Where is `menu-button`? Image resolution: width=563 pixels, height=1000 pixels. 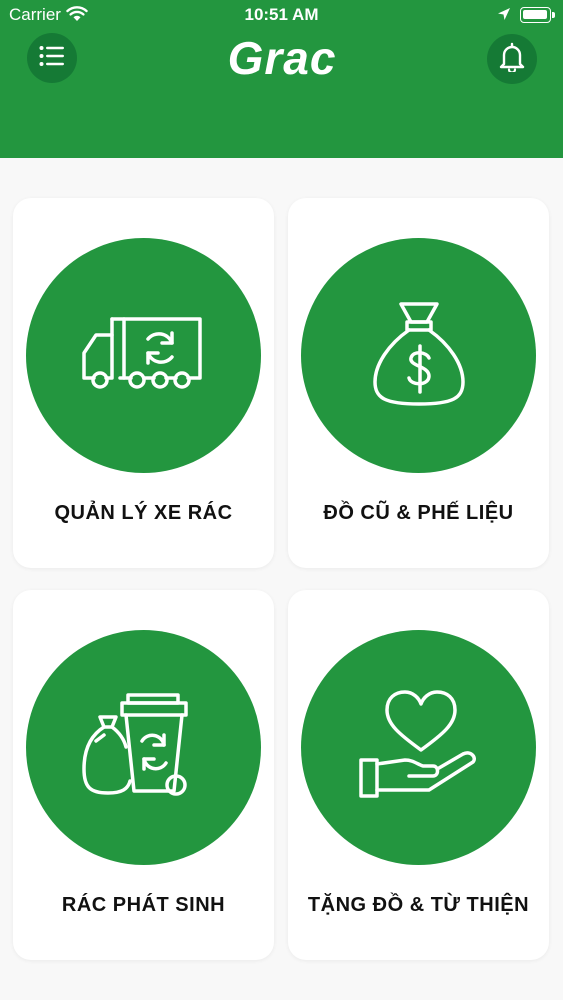
menu-button is located at coordinates (52, 58).